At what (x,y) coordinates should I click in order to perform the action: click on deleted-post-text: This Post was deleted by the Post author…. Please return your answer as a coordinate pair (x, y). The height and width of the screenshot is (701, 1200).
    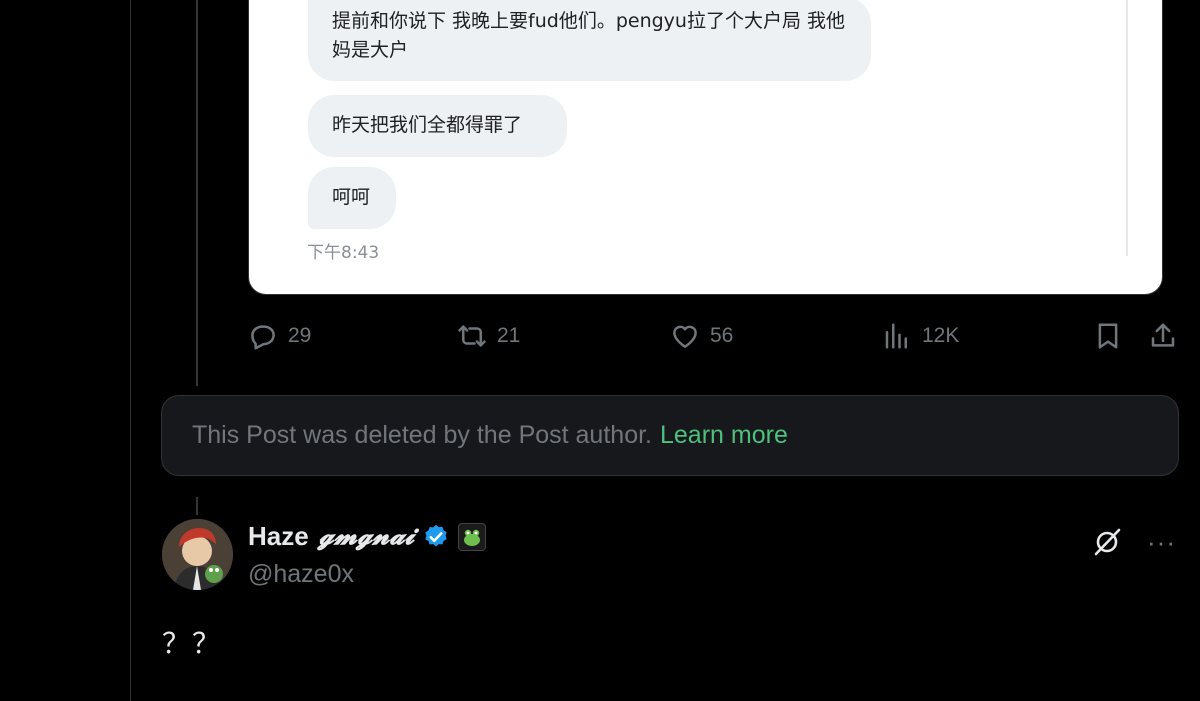
    Looking at the image, I should click on (422, 435).